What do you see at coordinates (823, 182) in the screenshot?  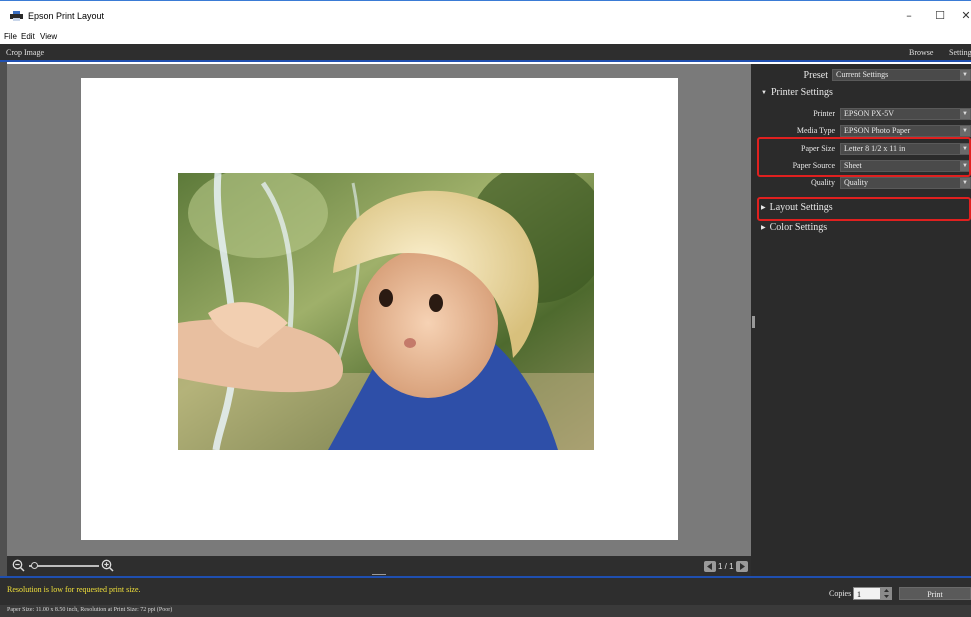 I see `quality-label: Quality` at bounding box center [823, 182].